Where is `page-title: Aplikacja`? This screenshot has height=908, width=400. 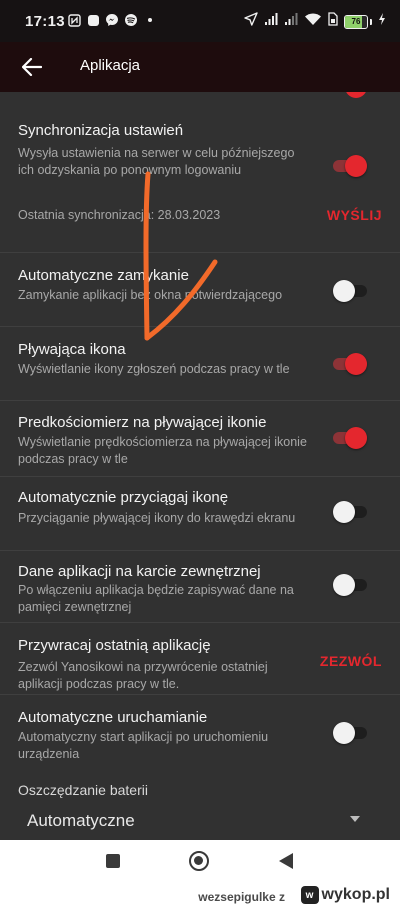 page-title: Aplikacja is located at coordinates (110, 65).